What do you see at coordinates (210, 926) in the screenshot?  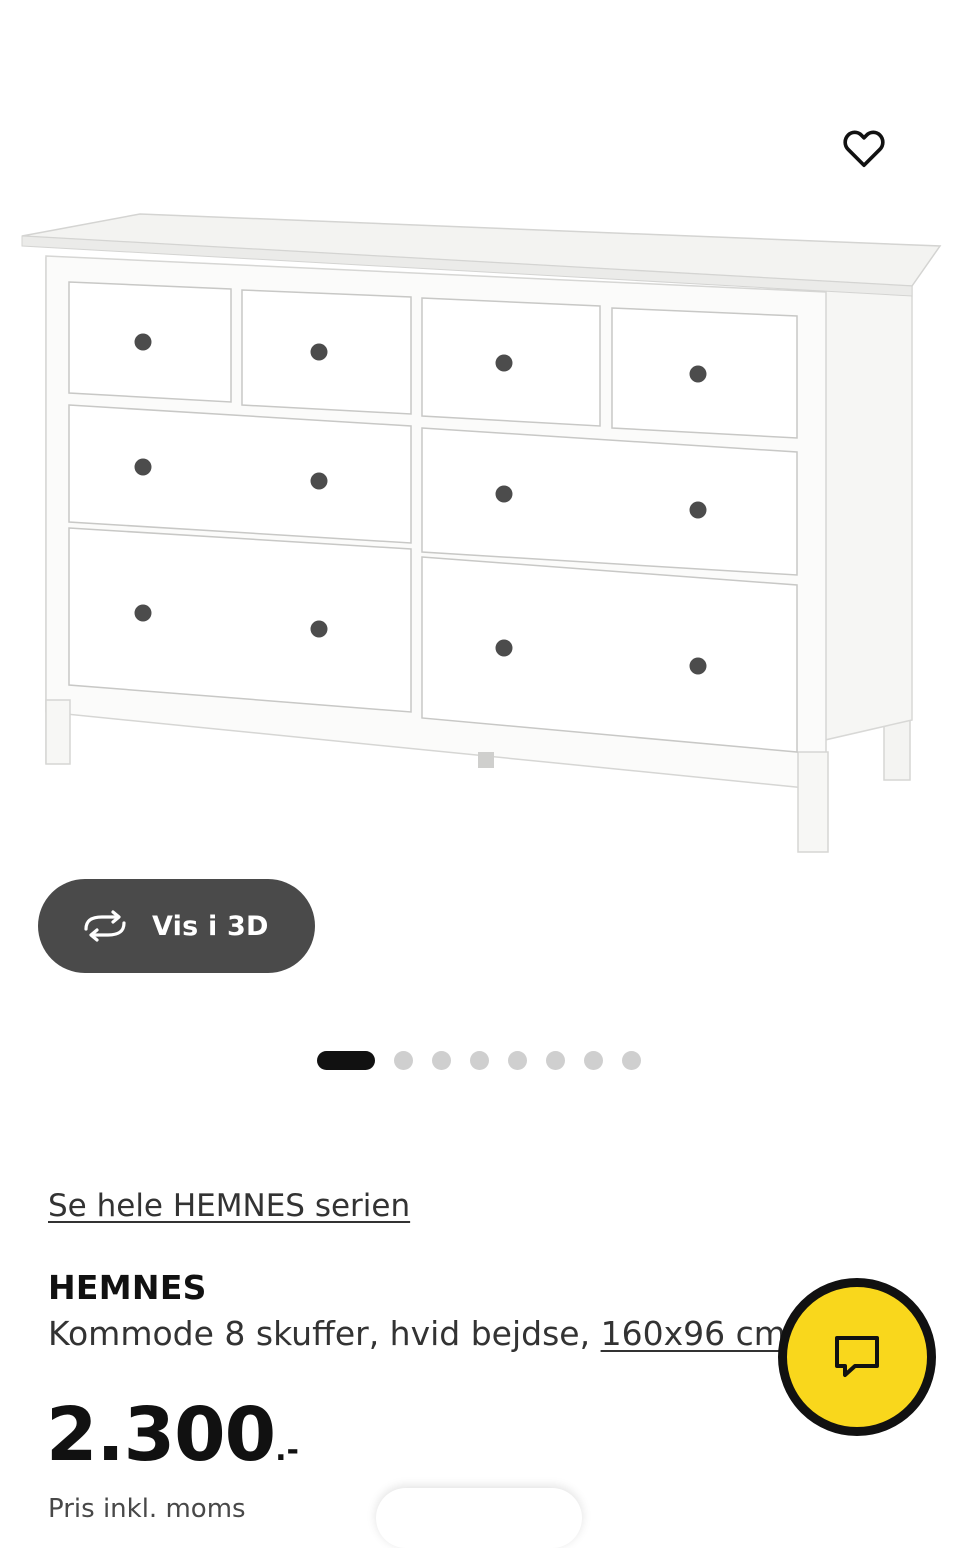 I see `view-3d-label: Vis i 3D` at bounding box center [210, 926].